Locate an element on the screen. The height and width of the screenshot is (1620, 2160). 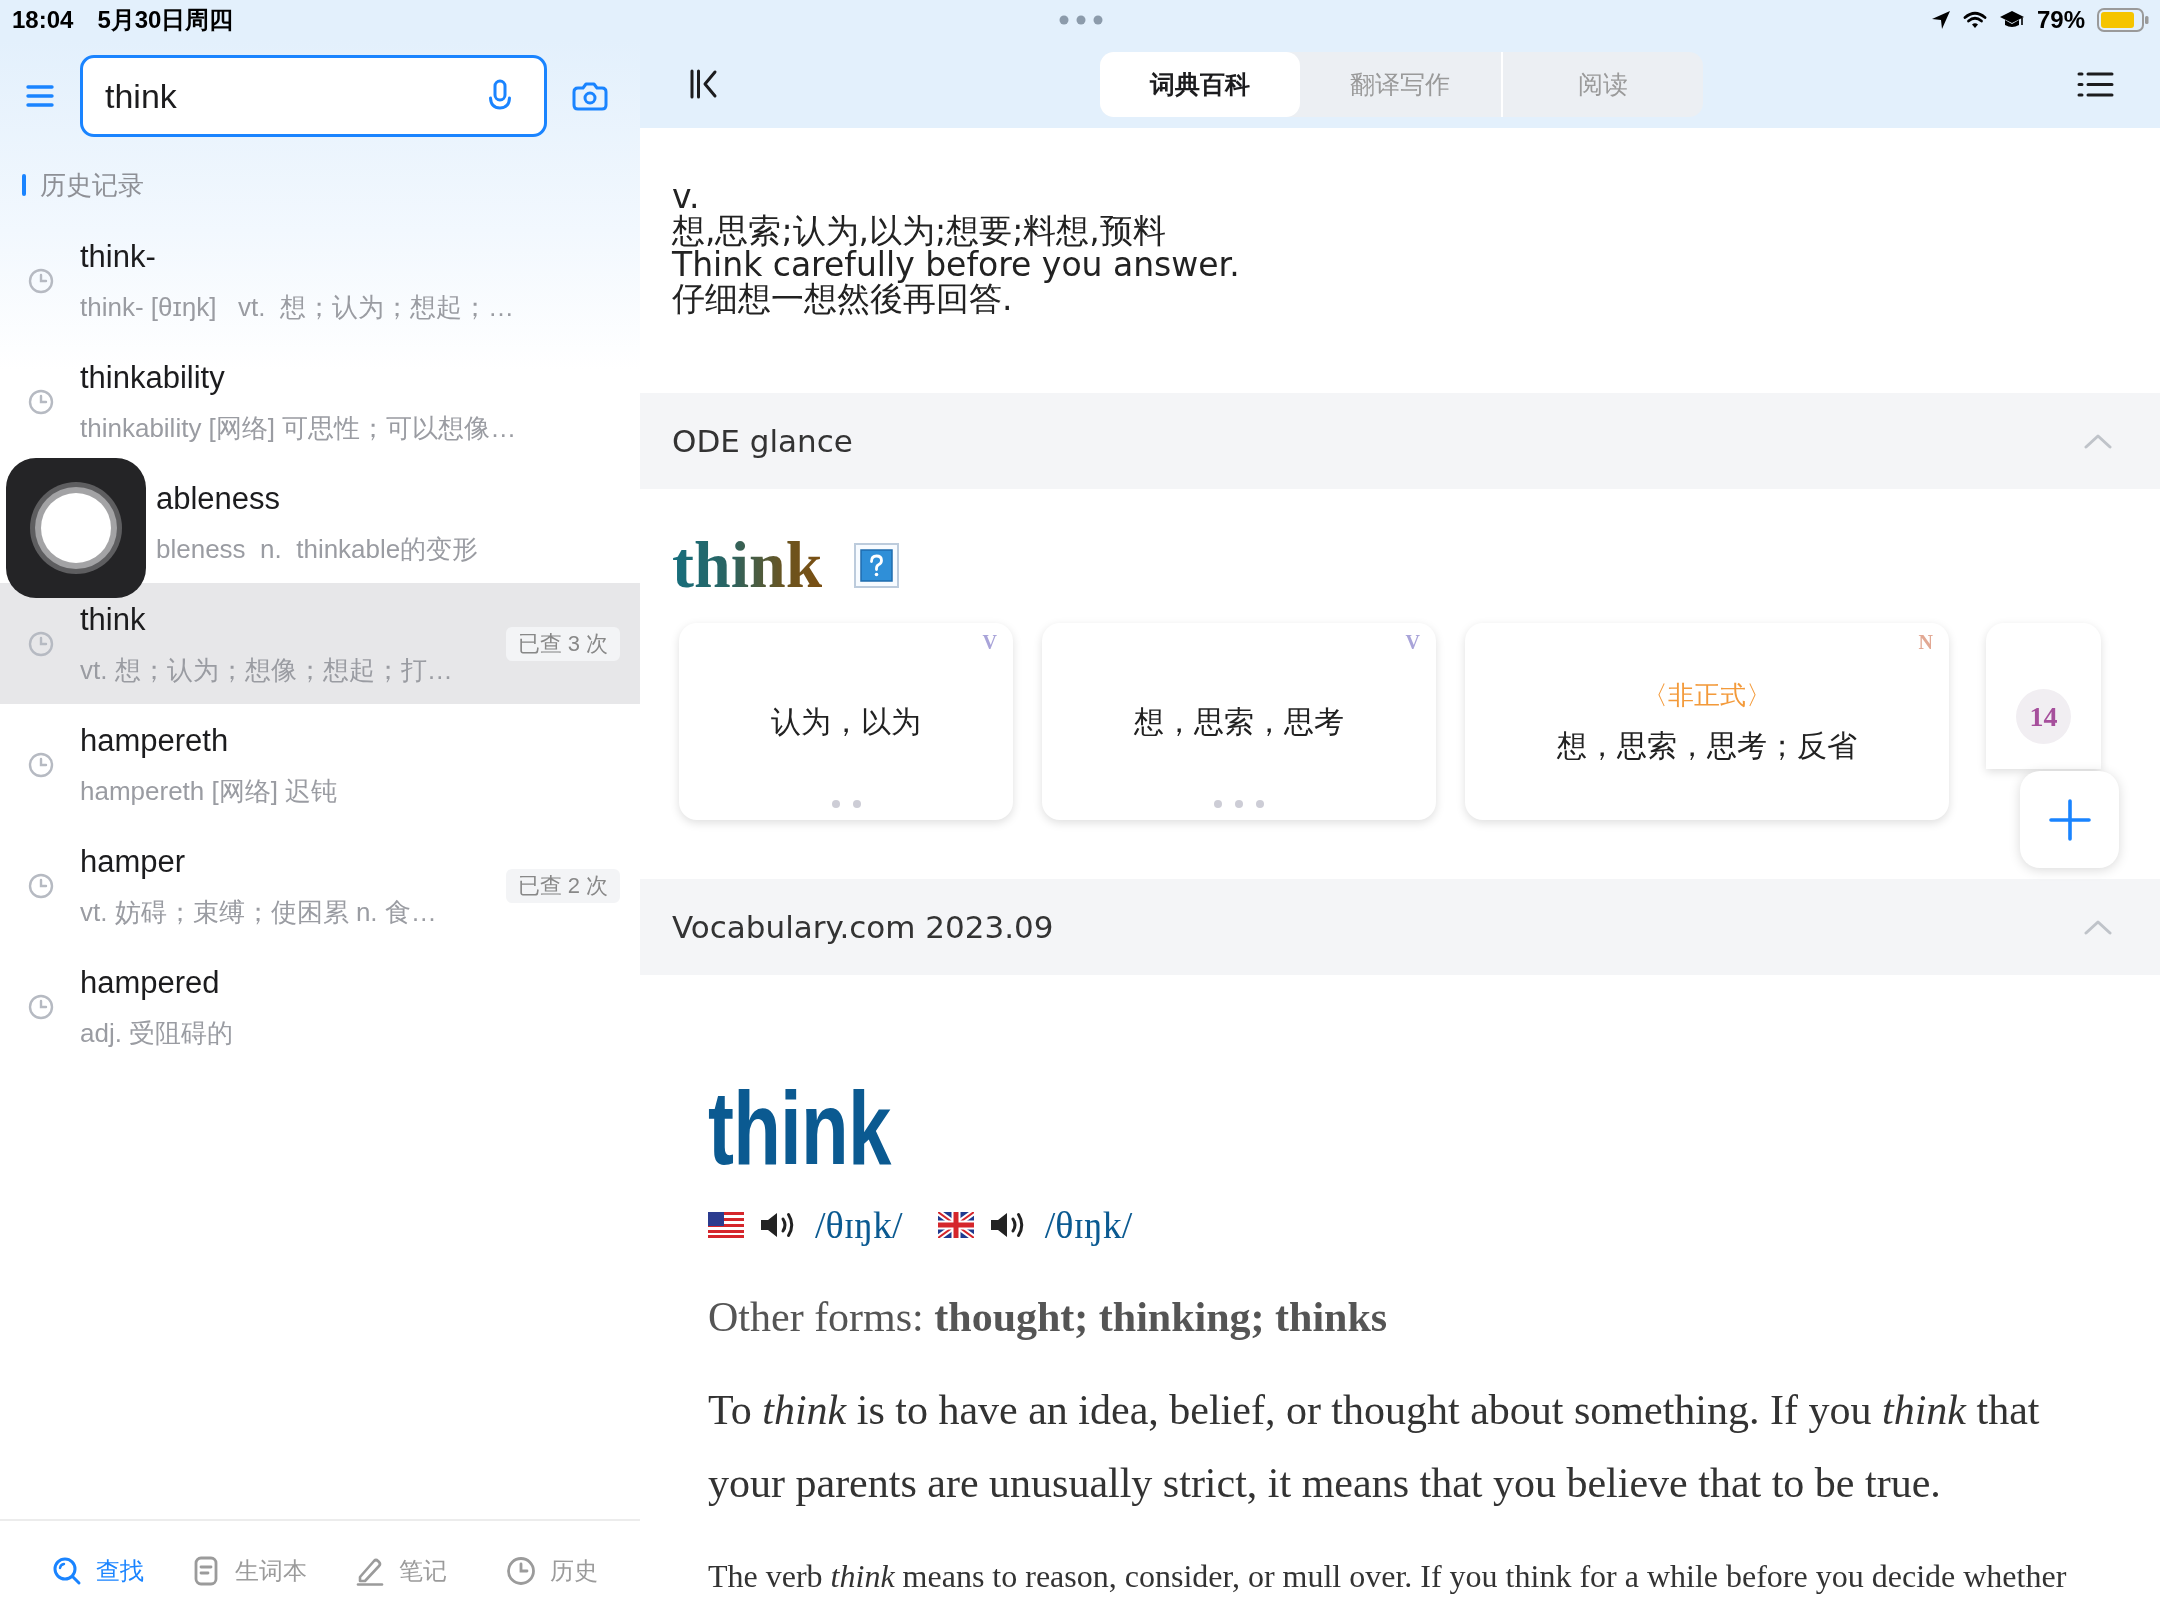
history-item: hamper vt. 妨碍；束缚；使困累 n. 食… 已查 2 次 is located at coordinates (320, 885).